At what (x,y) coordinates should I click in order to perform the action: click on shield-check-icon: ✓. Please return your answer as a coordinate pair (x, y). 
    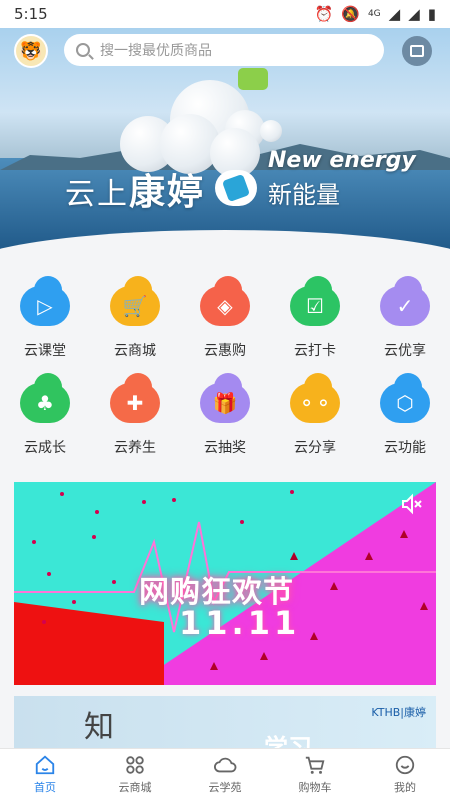
    Looking at the image, I should click on (405, 301).